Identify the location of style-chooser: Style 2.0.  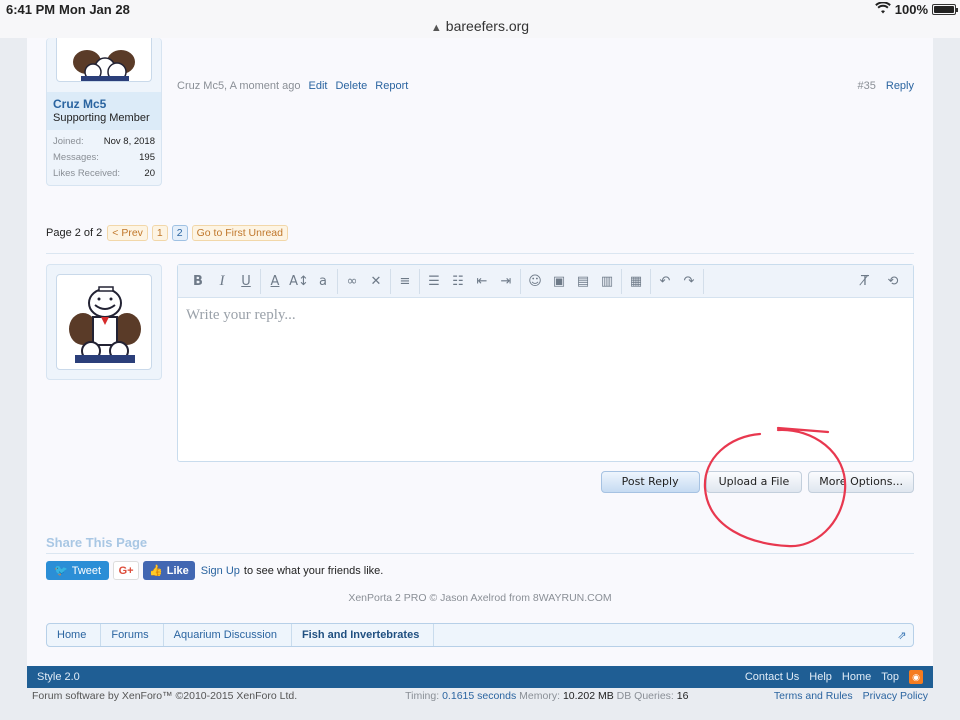
(58, 677).